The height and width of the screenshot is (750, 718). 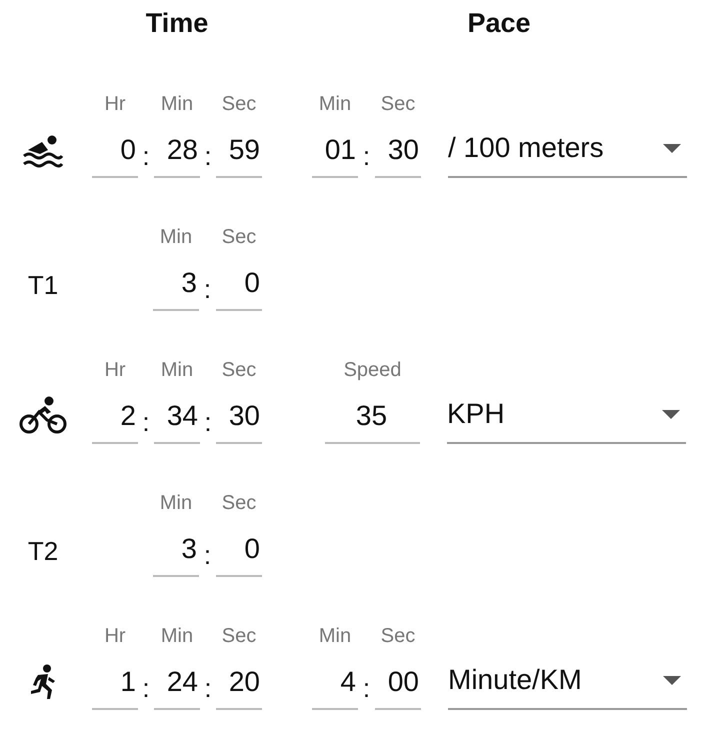 What do you see at coordinates (567, 687) in the screenshot?
I see `unit-dropdown: Minute/KM` at bounding box center [567, 687].